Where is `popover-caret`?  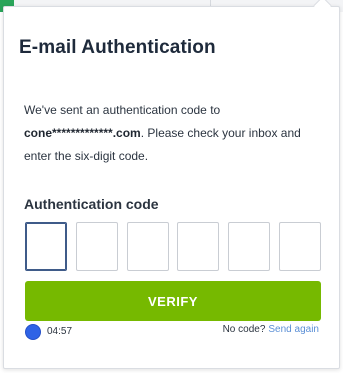
popover-caret is located at coordinates (322, 7).